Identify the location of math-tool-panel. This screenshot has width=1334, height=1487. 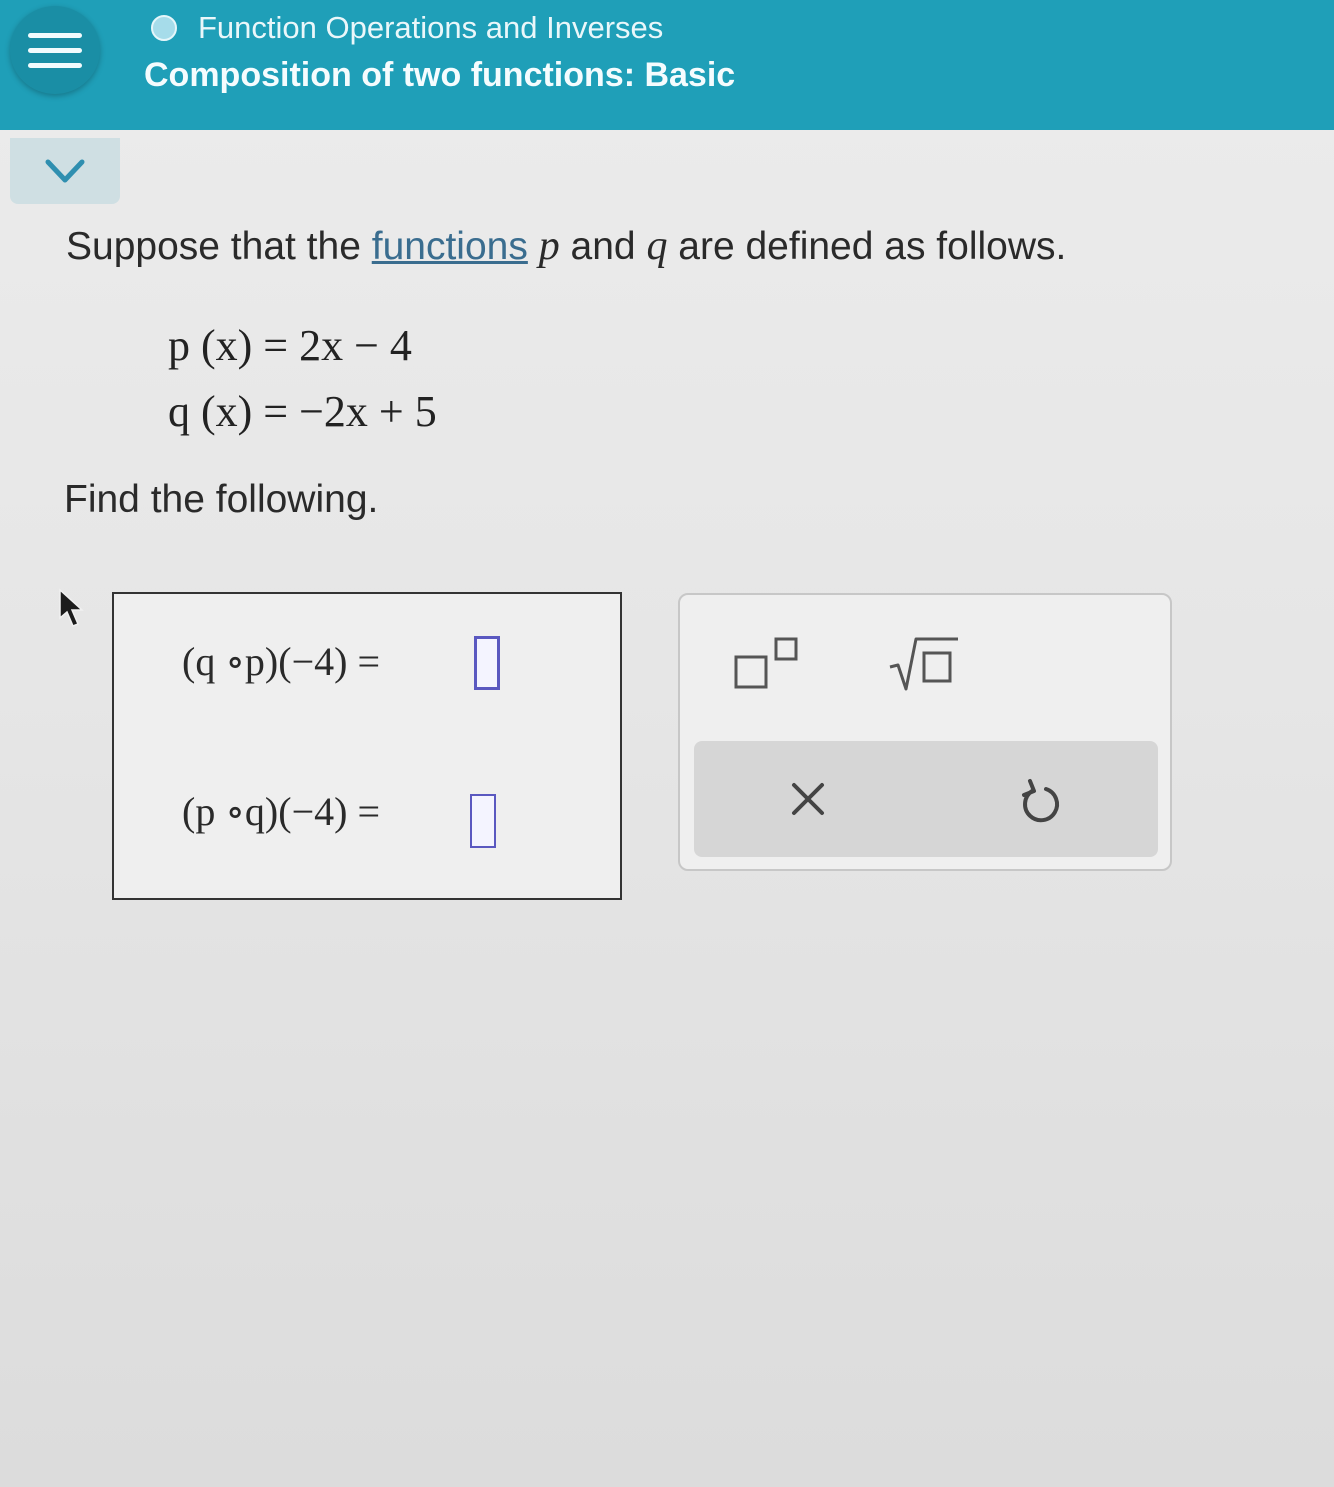
(925, 732).